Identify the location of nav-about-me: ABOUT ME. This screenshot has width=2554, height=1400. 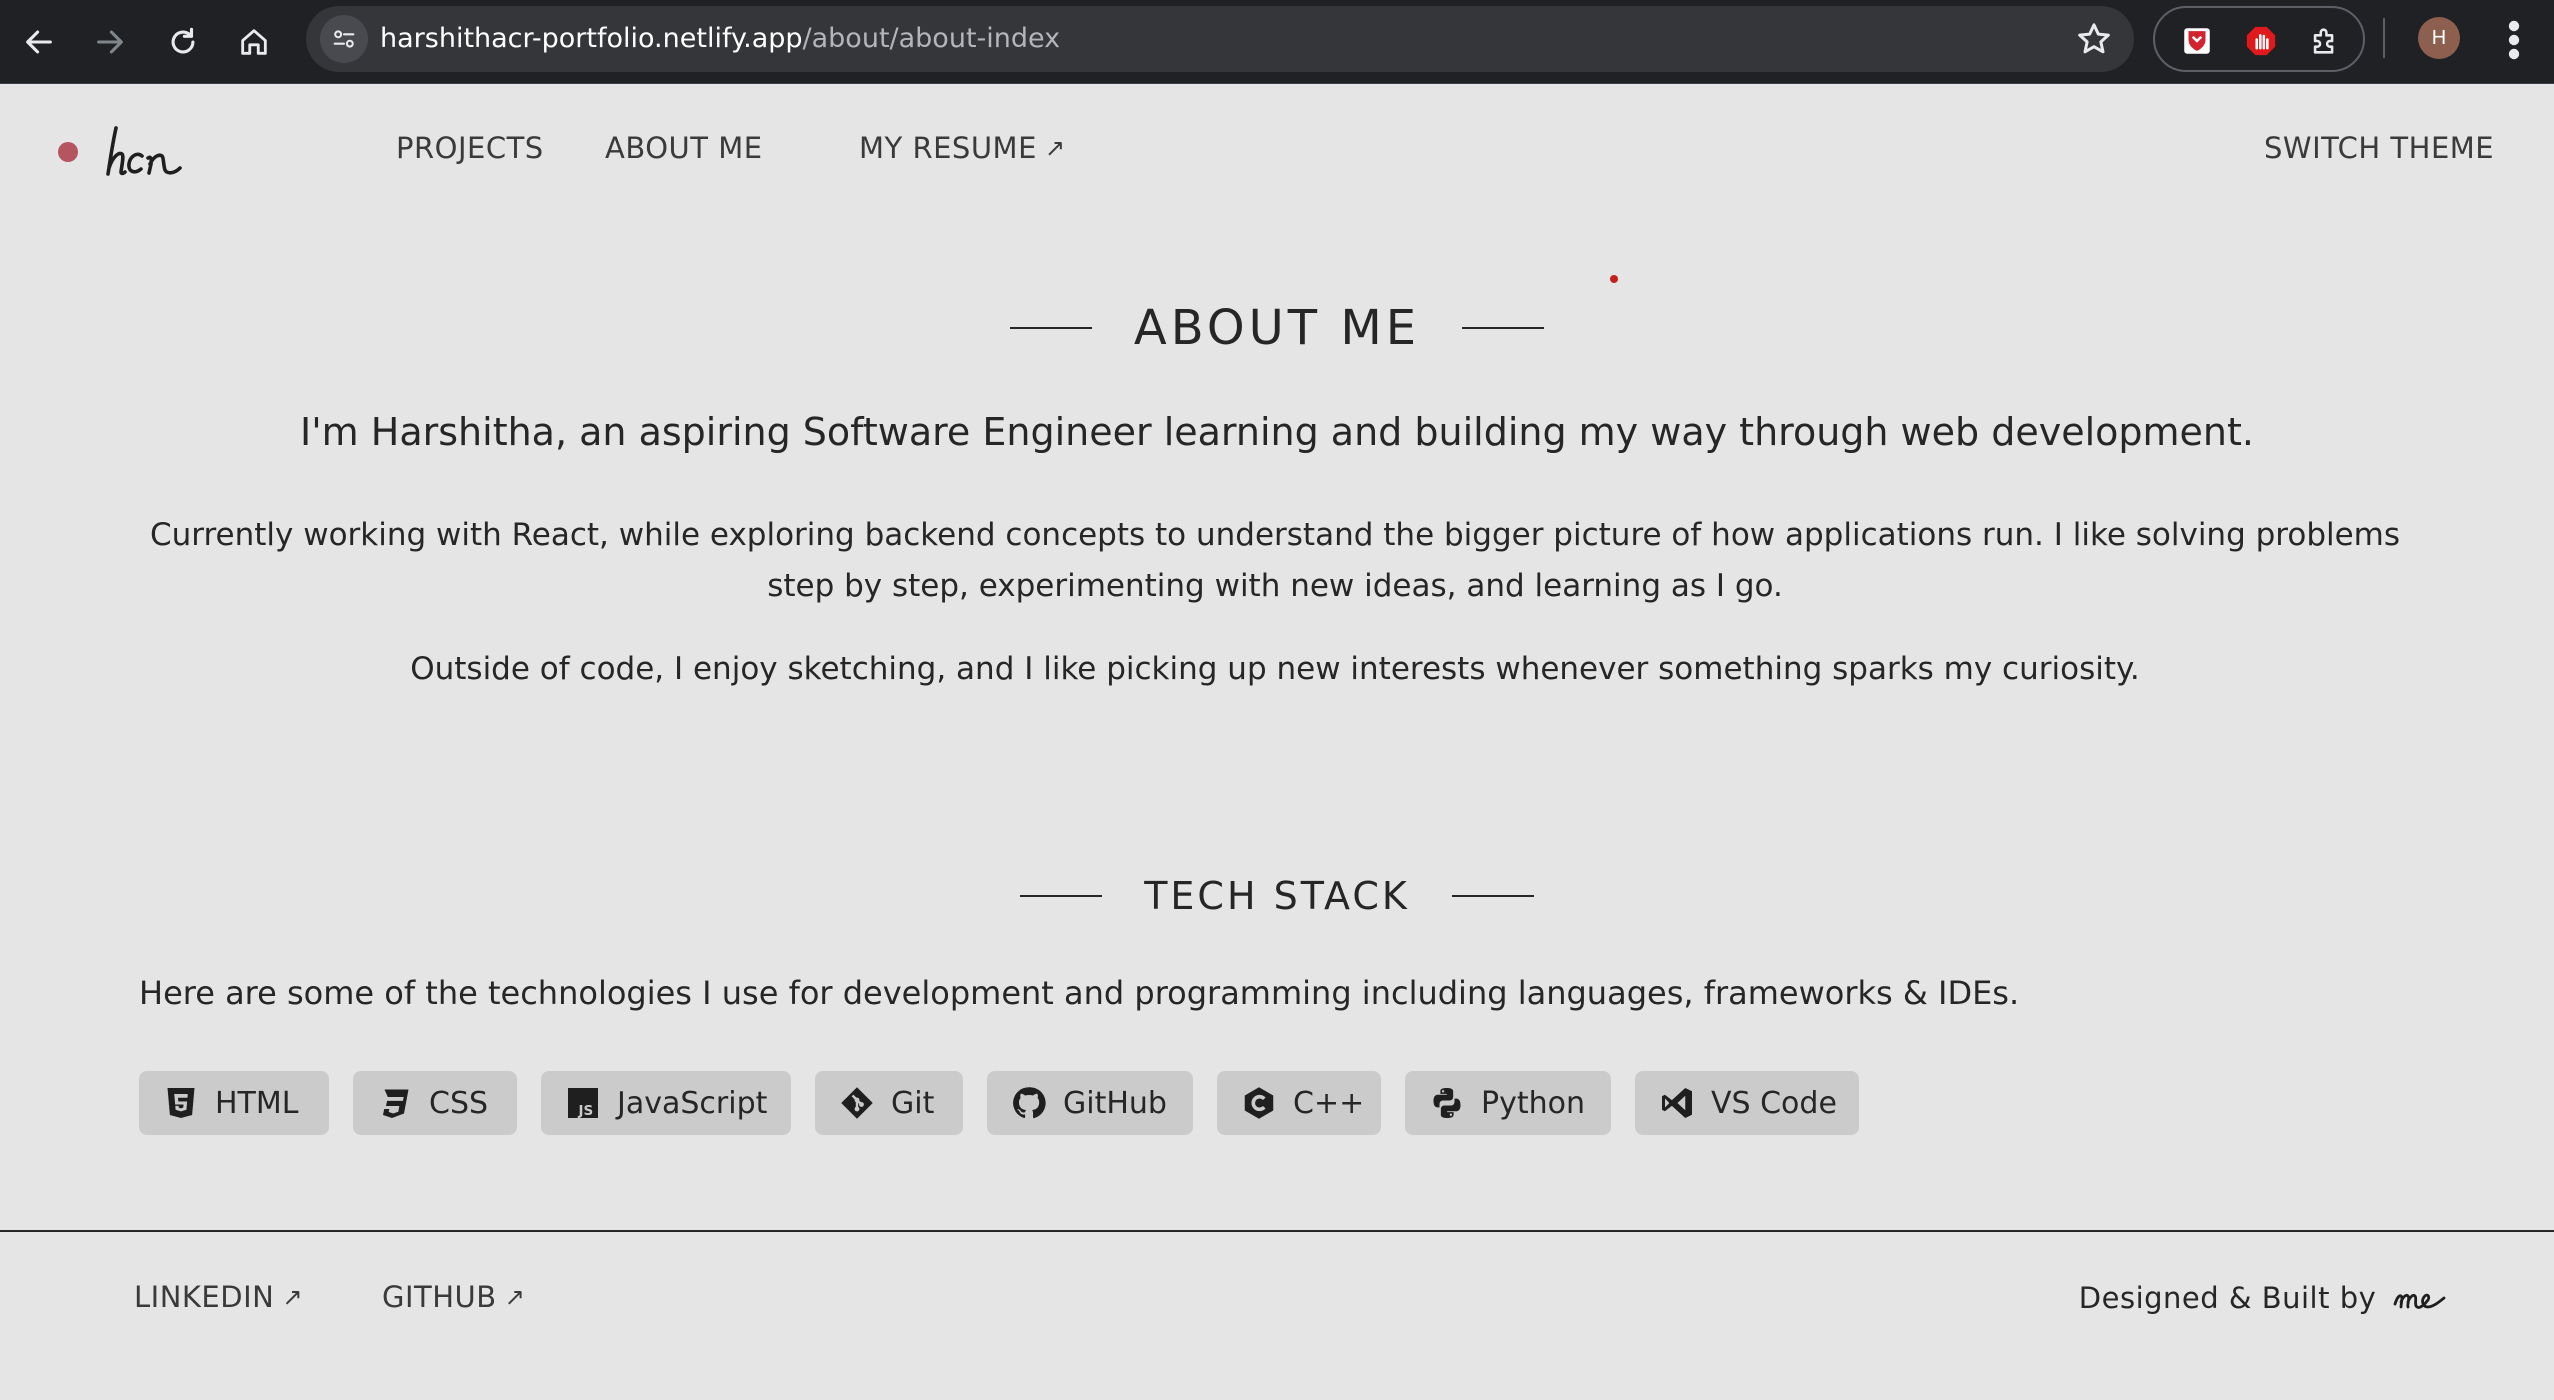
(684, 148).